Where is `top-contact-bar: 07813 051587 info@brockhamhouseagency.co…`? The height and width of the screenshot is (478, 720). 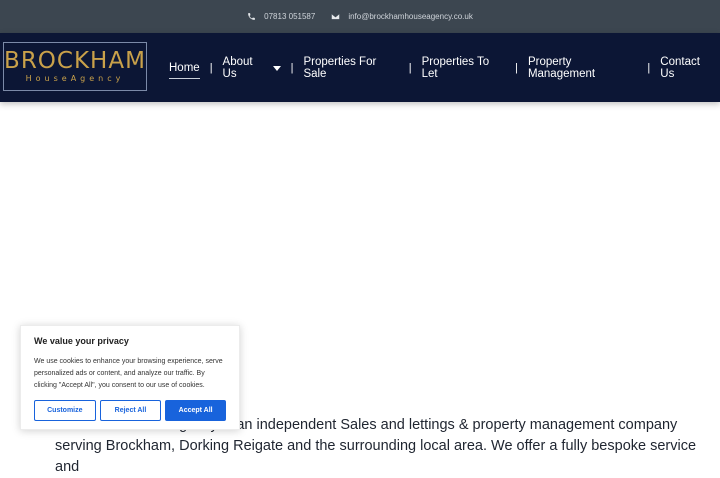
top-contact-bar: 07813 051587 info@brockhamhouseagency.co… is located at coordinates (360, 16).